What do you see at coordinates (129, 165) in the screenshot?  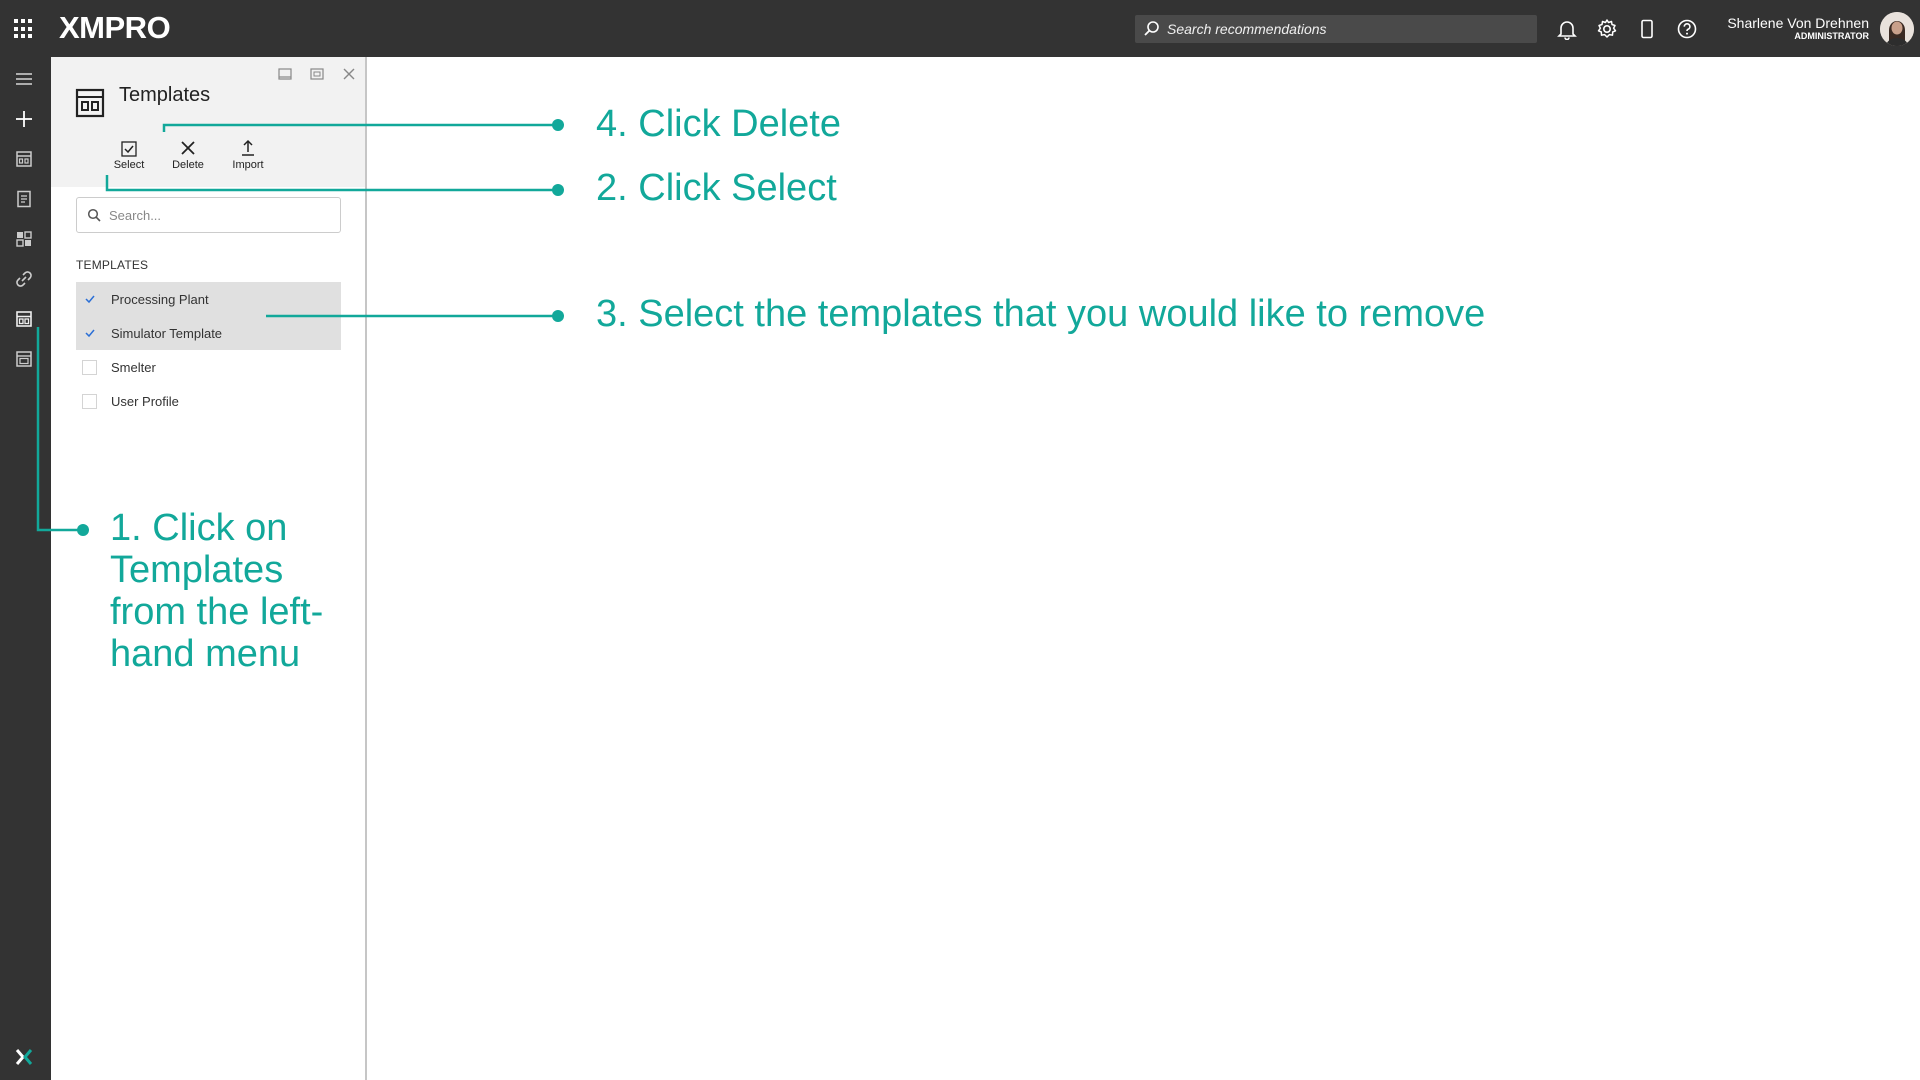 I see `select-label: Select` at bounding box center [129, 165].